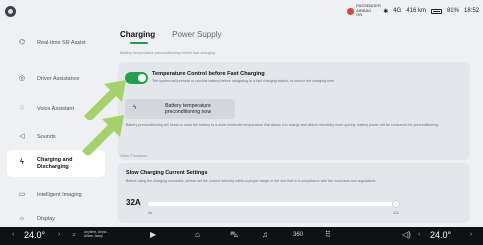 The image size is (483, 245). Describe the element at coordinates (103, 135) in the screenshot. I see `pointer-arrow-precondition` at that location.